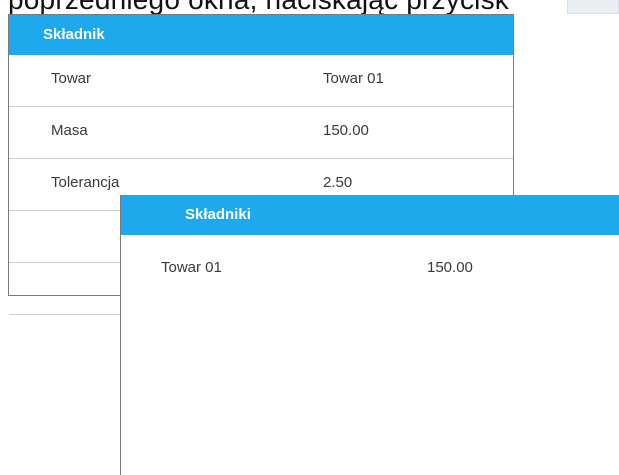  What do you see at coordinates (593, 7) in the screenshot?
I see `button-icon` at bounding box center [593, 7].